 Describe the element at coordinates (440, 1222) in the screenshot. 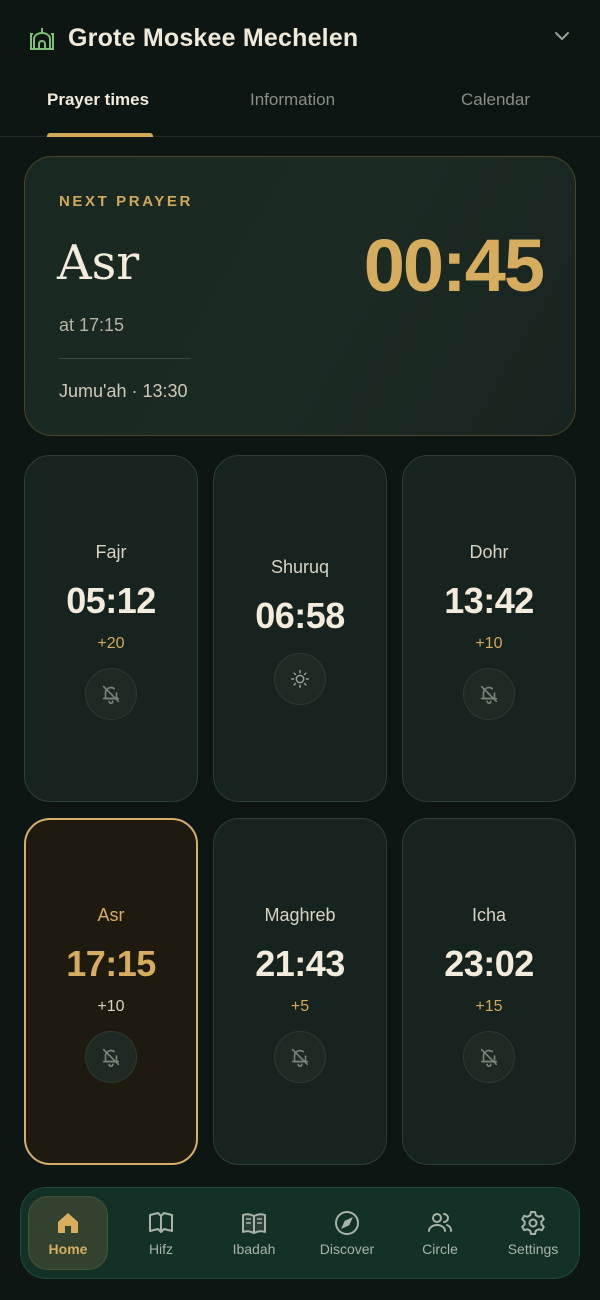

I see `people-icon` at that location.